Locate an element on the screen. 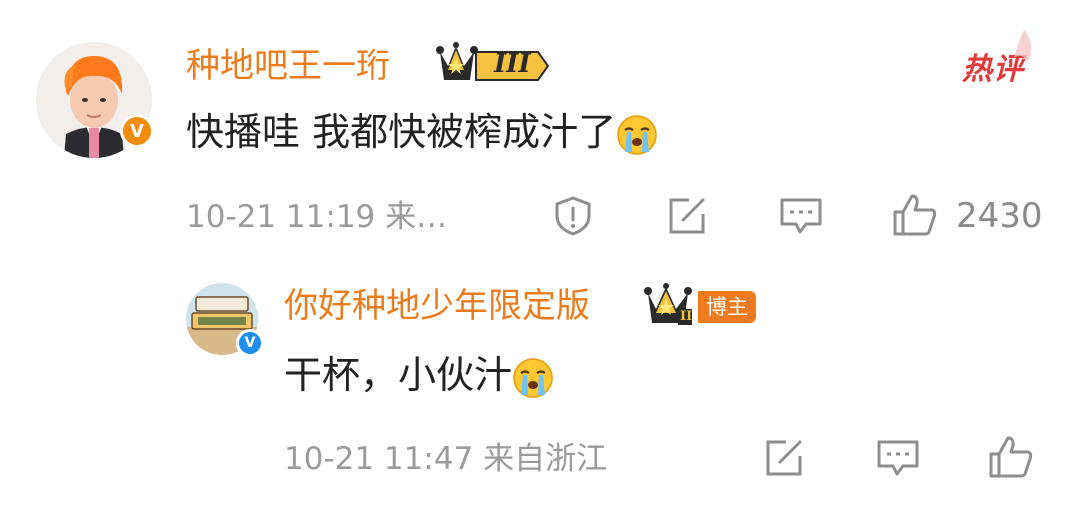 The height and width of the screenshot is (512, 1080). reply-meta: 10-21 11:47 来自浙江 is located at coordinates (445, 459).